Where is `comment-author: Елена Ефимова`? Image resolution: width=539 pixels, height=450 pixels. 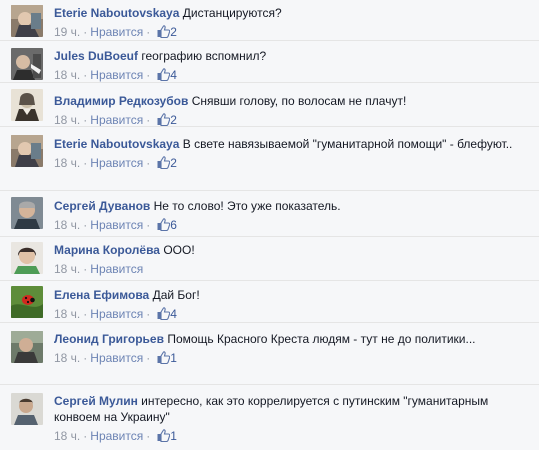 comment-author: Елена Ефимова is located at coordinates (101, 295).